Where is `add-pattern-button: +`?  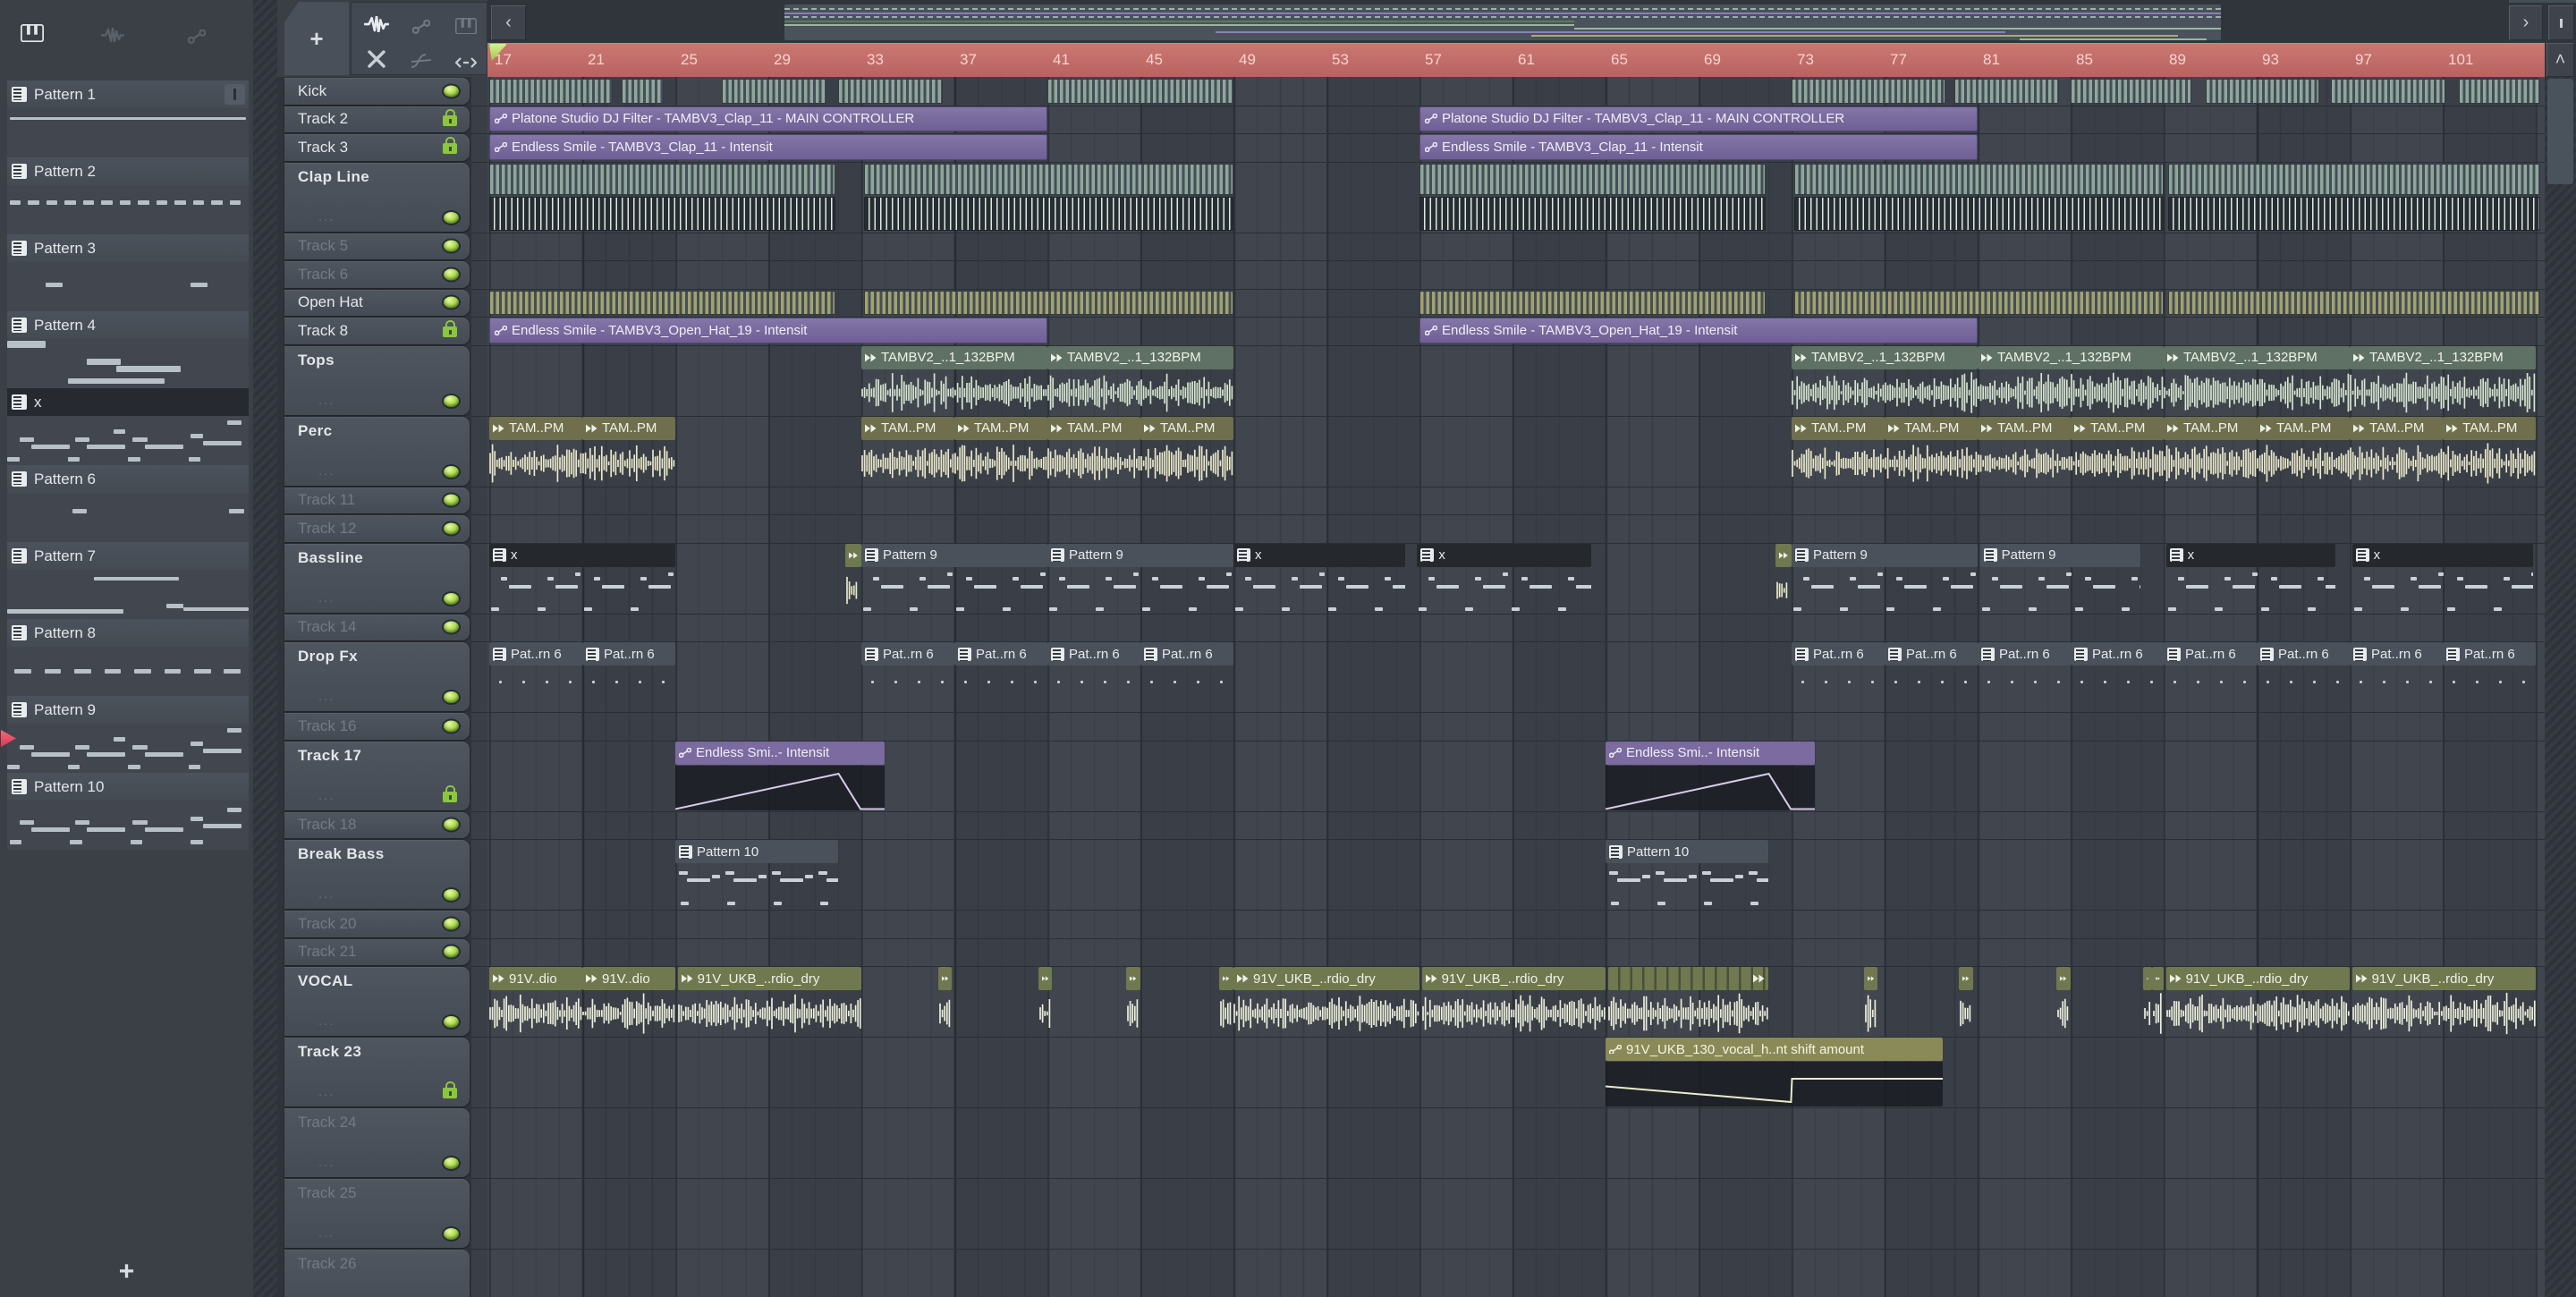
add-pattern-button: + is located at coordinates (126, 1272).